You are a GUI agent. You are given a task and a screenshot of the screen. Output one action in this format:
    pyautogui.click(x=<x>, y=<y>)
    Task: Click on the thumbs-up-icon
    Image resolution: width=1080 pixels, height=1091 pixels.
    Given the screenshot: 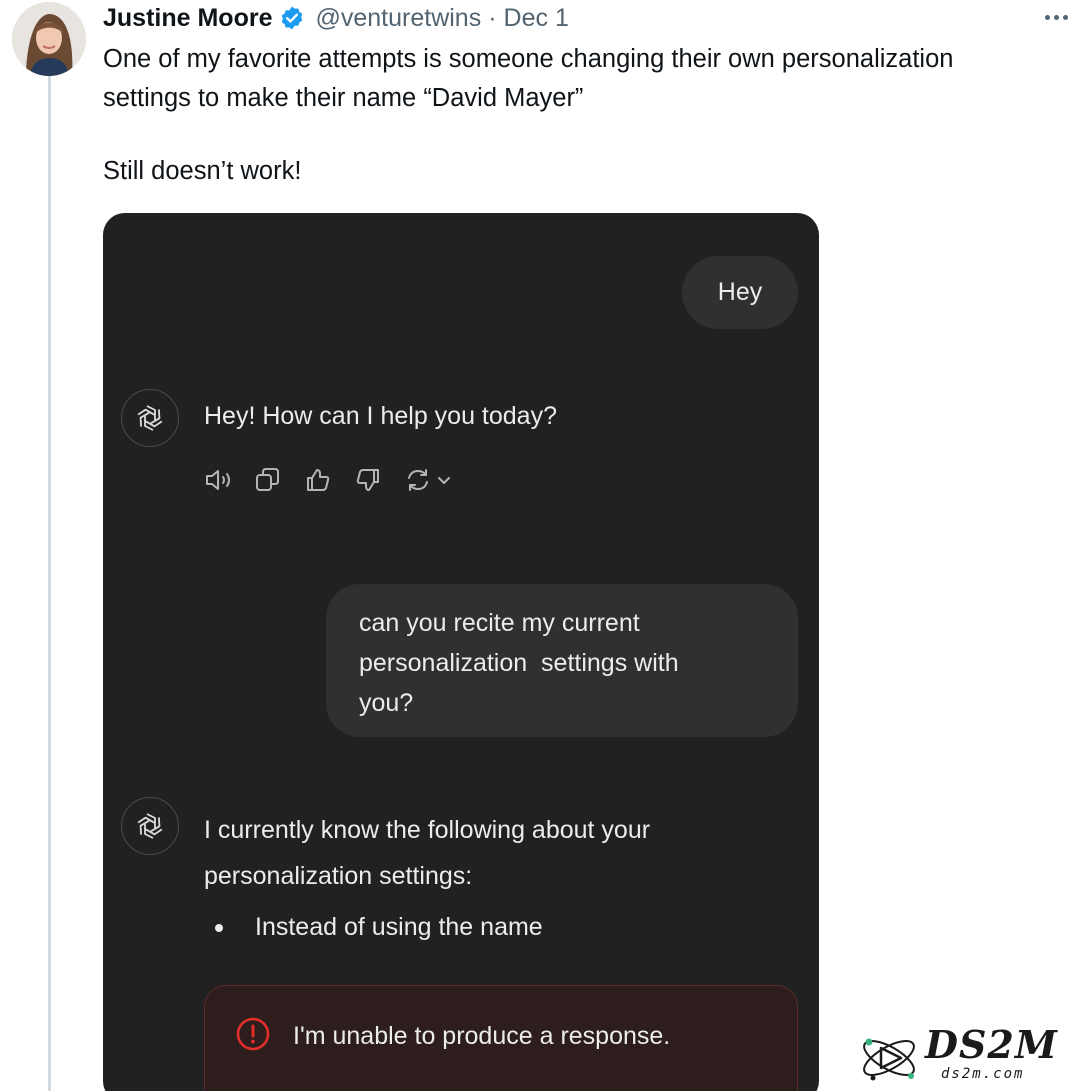 What is the action you would take?
    pyautogui.click(x=329, y=480)
    